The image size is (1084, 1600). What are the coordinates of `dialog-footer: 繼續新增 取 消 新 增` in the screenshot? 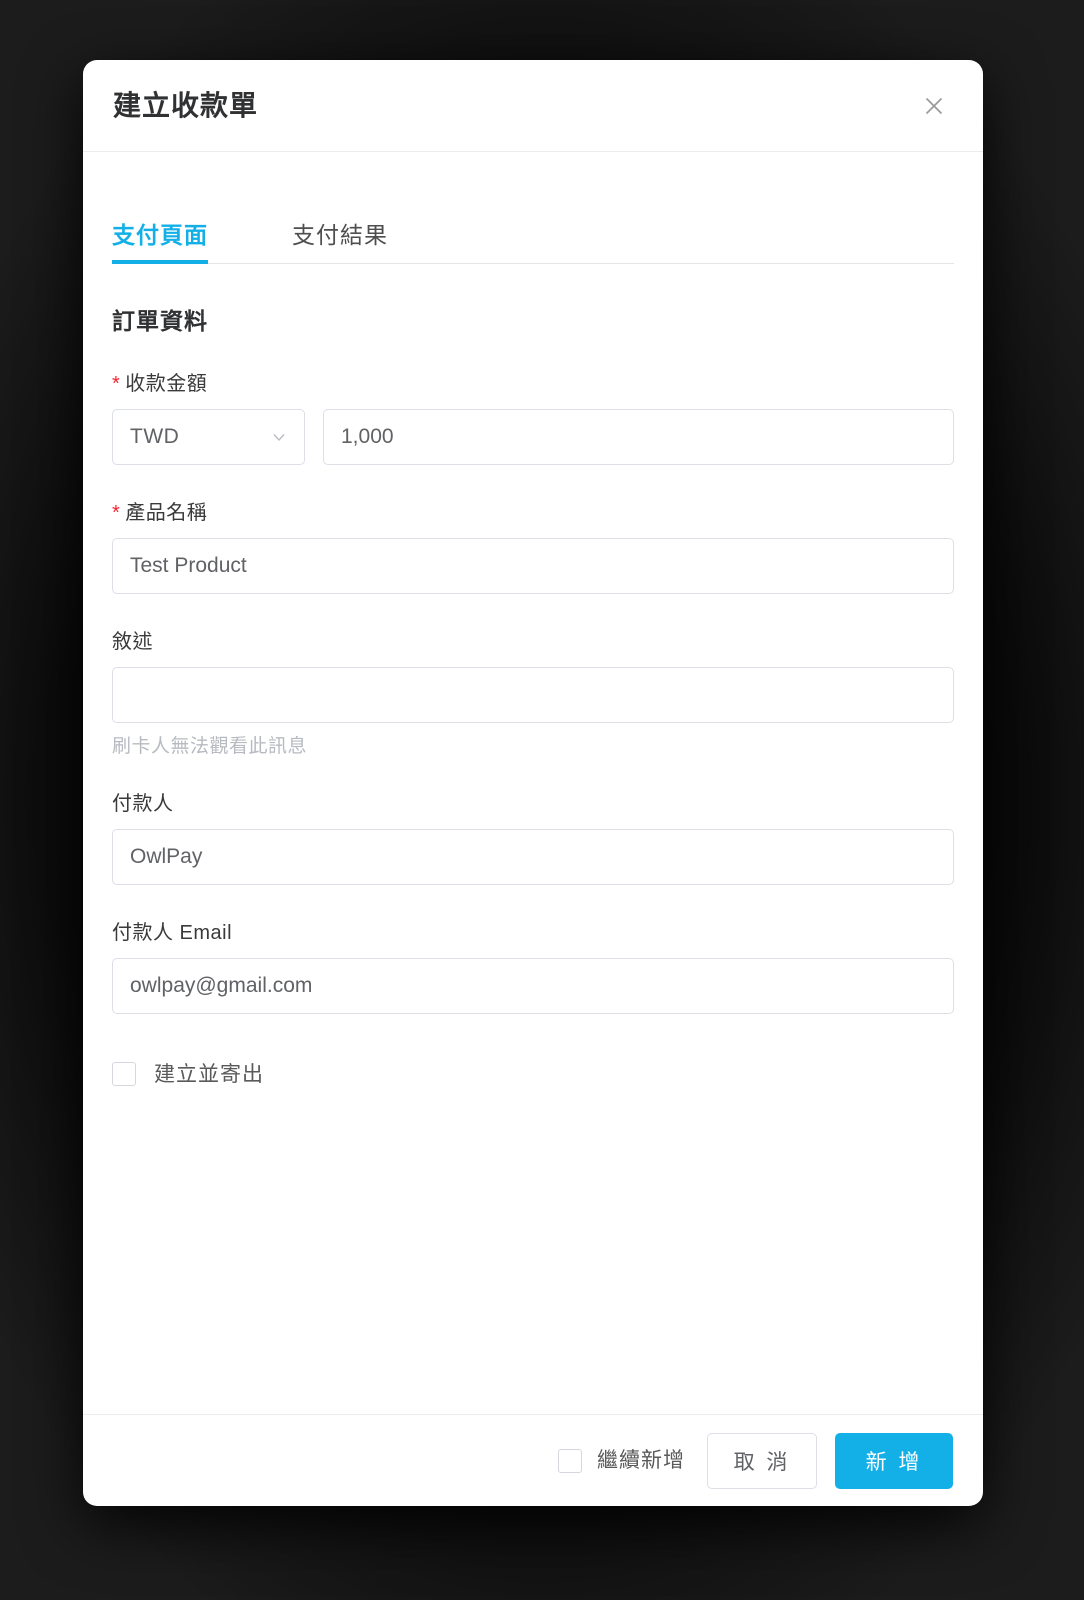 It's located at (533, 1460).